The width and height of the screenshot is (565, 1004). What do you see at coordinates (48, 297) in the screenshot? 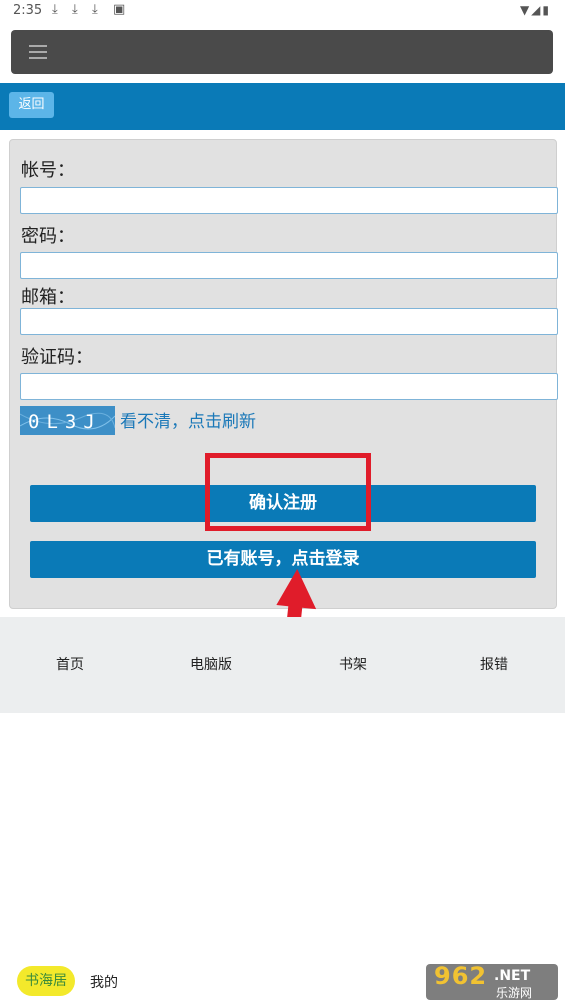
I see `email-label: 邮箱：` at bounding box center [48, 297].